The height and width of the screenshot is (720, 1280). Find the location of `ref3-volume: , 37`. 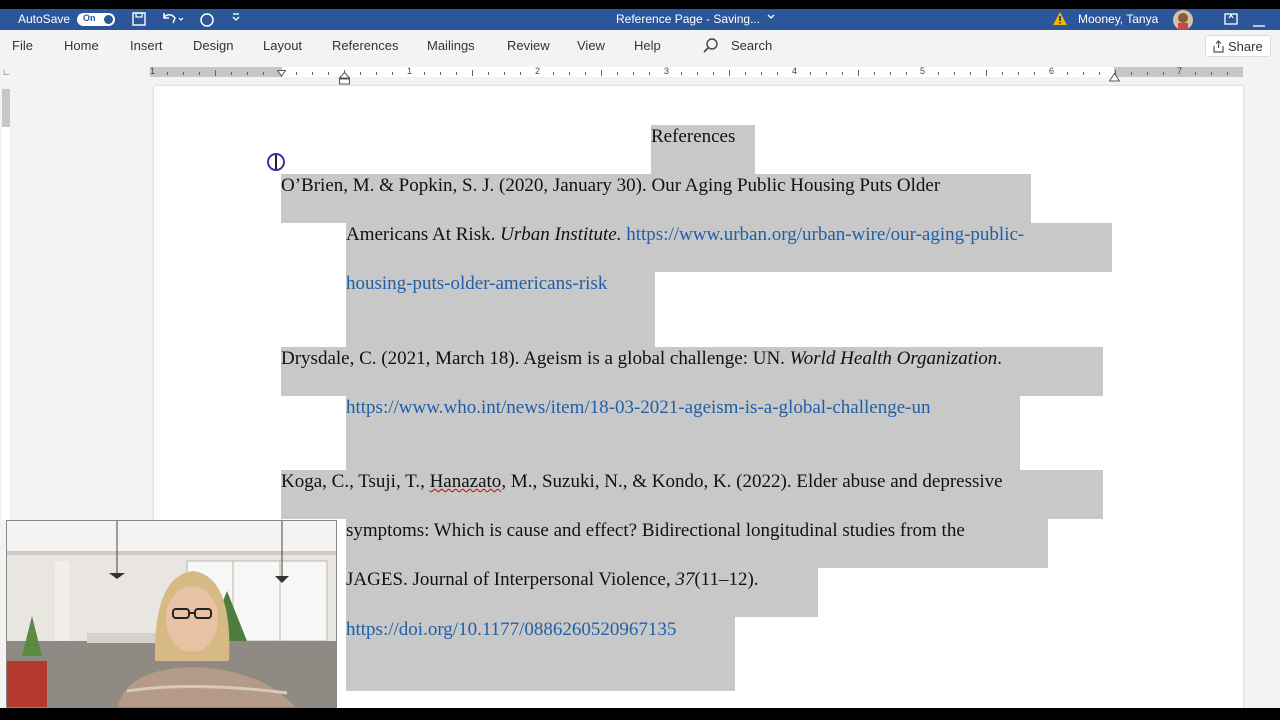

ref3-volume: , 37 is located at coordinates (680, 579).